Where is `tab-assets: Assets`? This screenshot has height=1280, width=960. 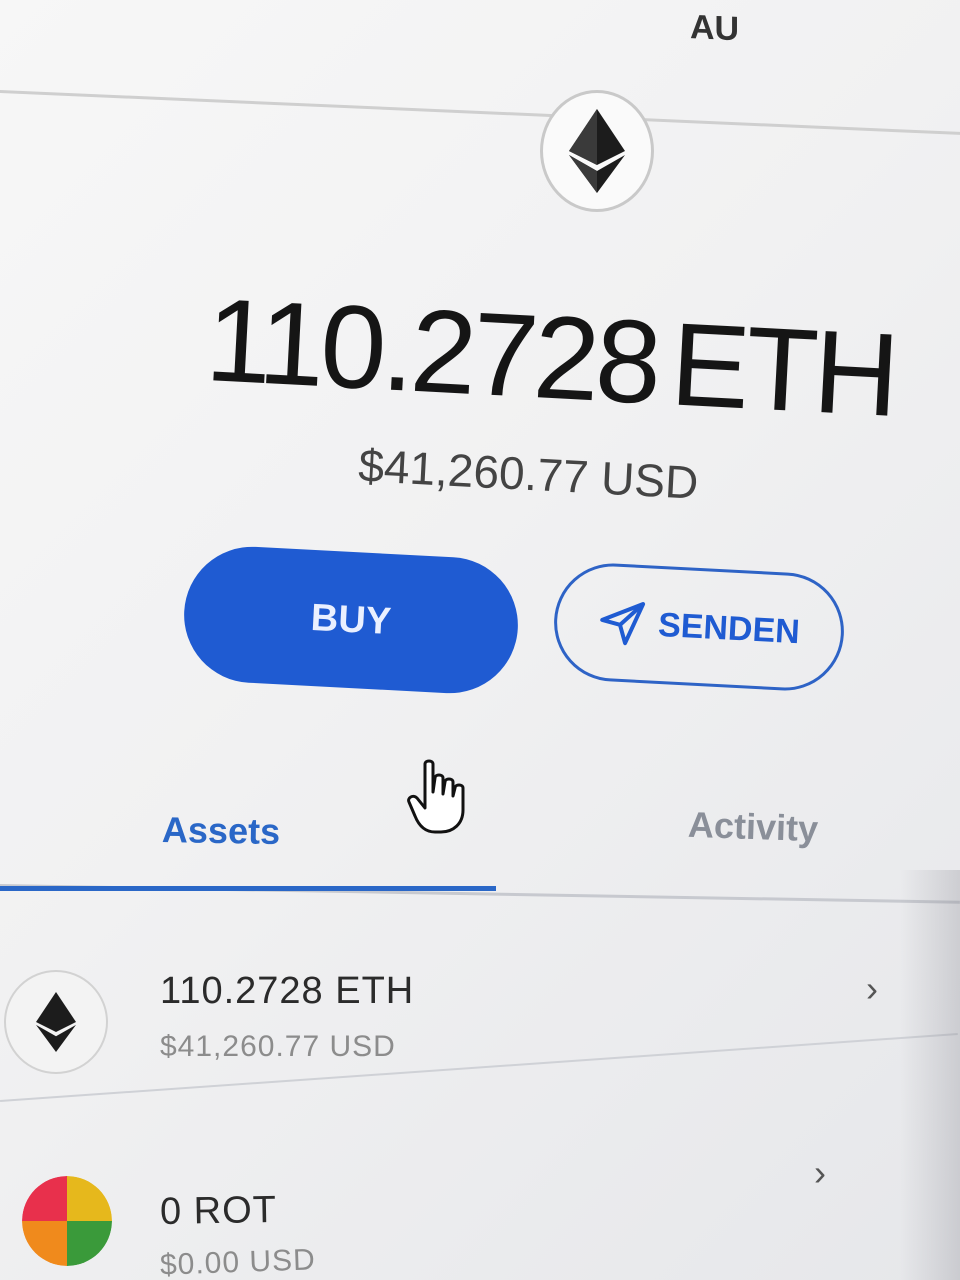
tab-assets: Assets is located at coordinates (221, 831).